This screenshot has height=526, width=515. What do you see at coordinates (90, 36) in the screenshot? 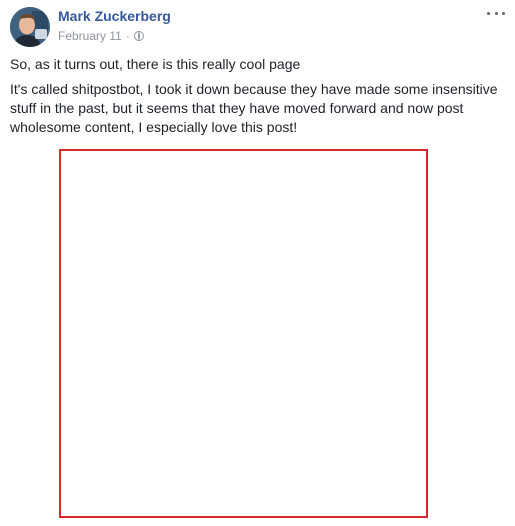
I see `post-date: February 11` at bounding box center [90, 36].